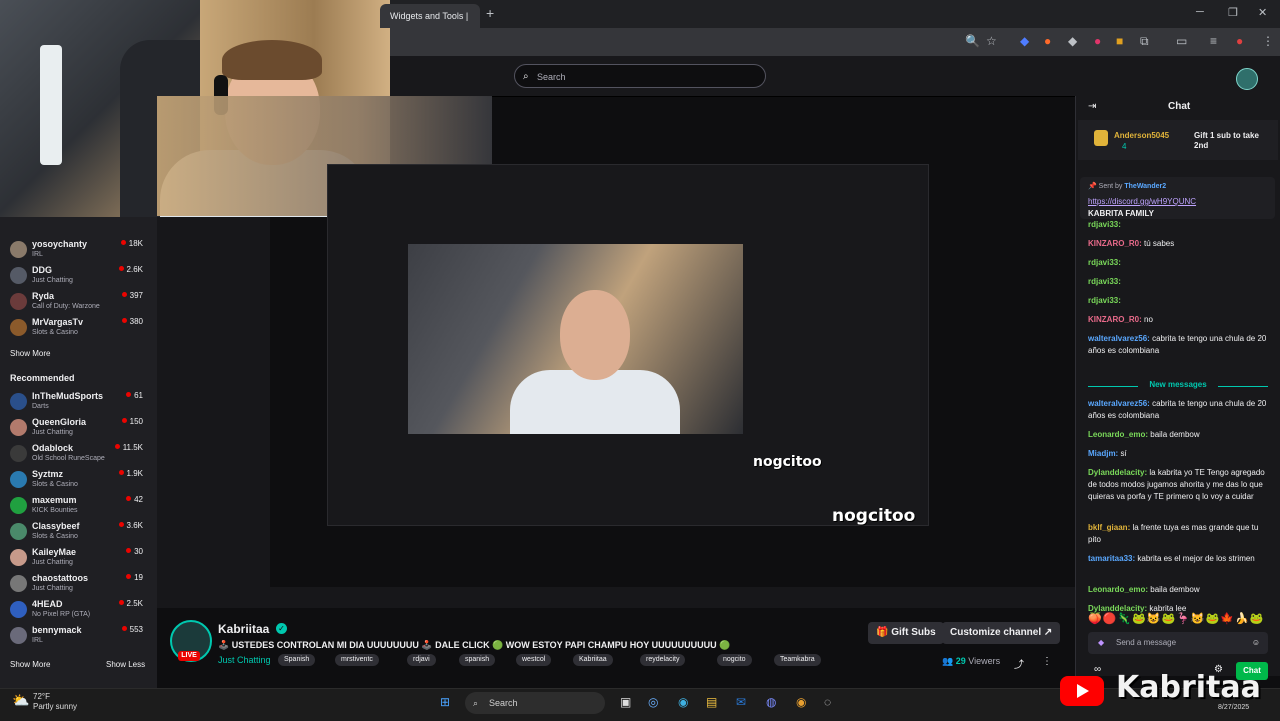 The width and height of the screenshot is (1280, 721). What do you see at coordinates (78, 454) in the screenshot?
I see `sidebar-channel: Odablock Old School RuneScape 11.5K` at bounding box center [78, 454].